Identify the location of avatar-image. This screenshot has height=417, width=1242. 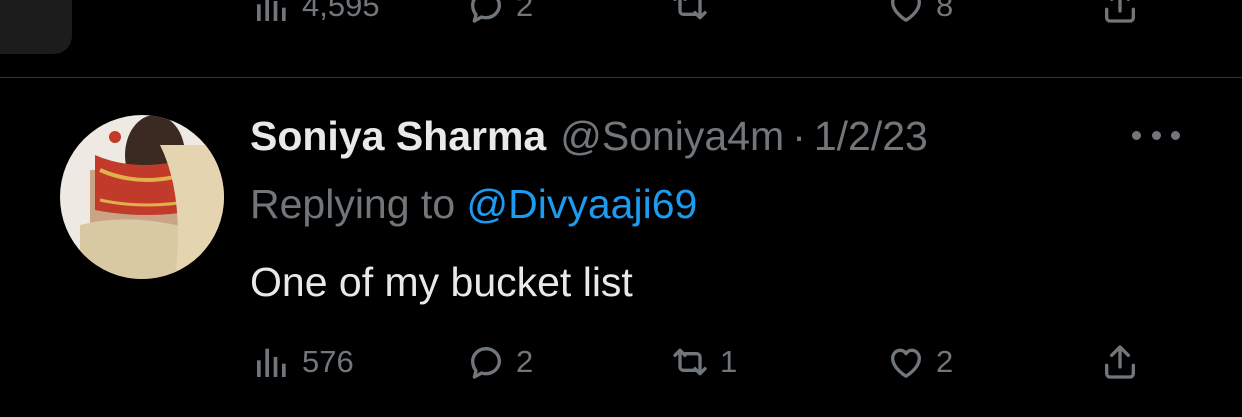
(142, 197).